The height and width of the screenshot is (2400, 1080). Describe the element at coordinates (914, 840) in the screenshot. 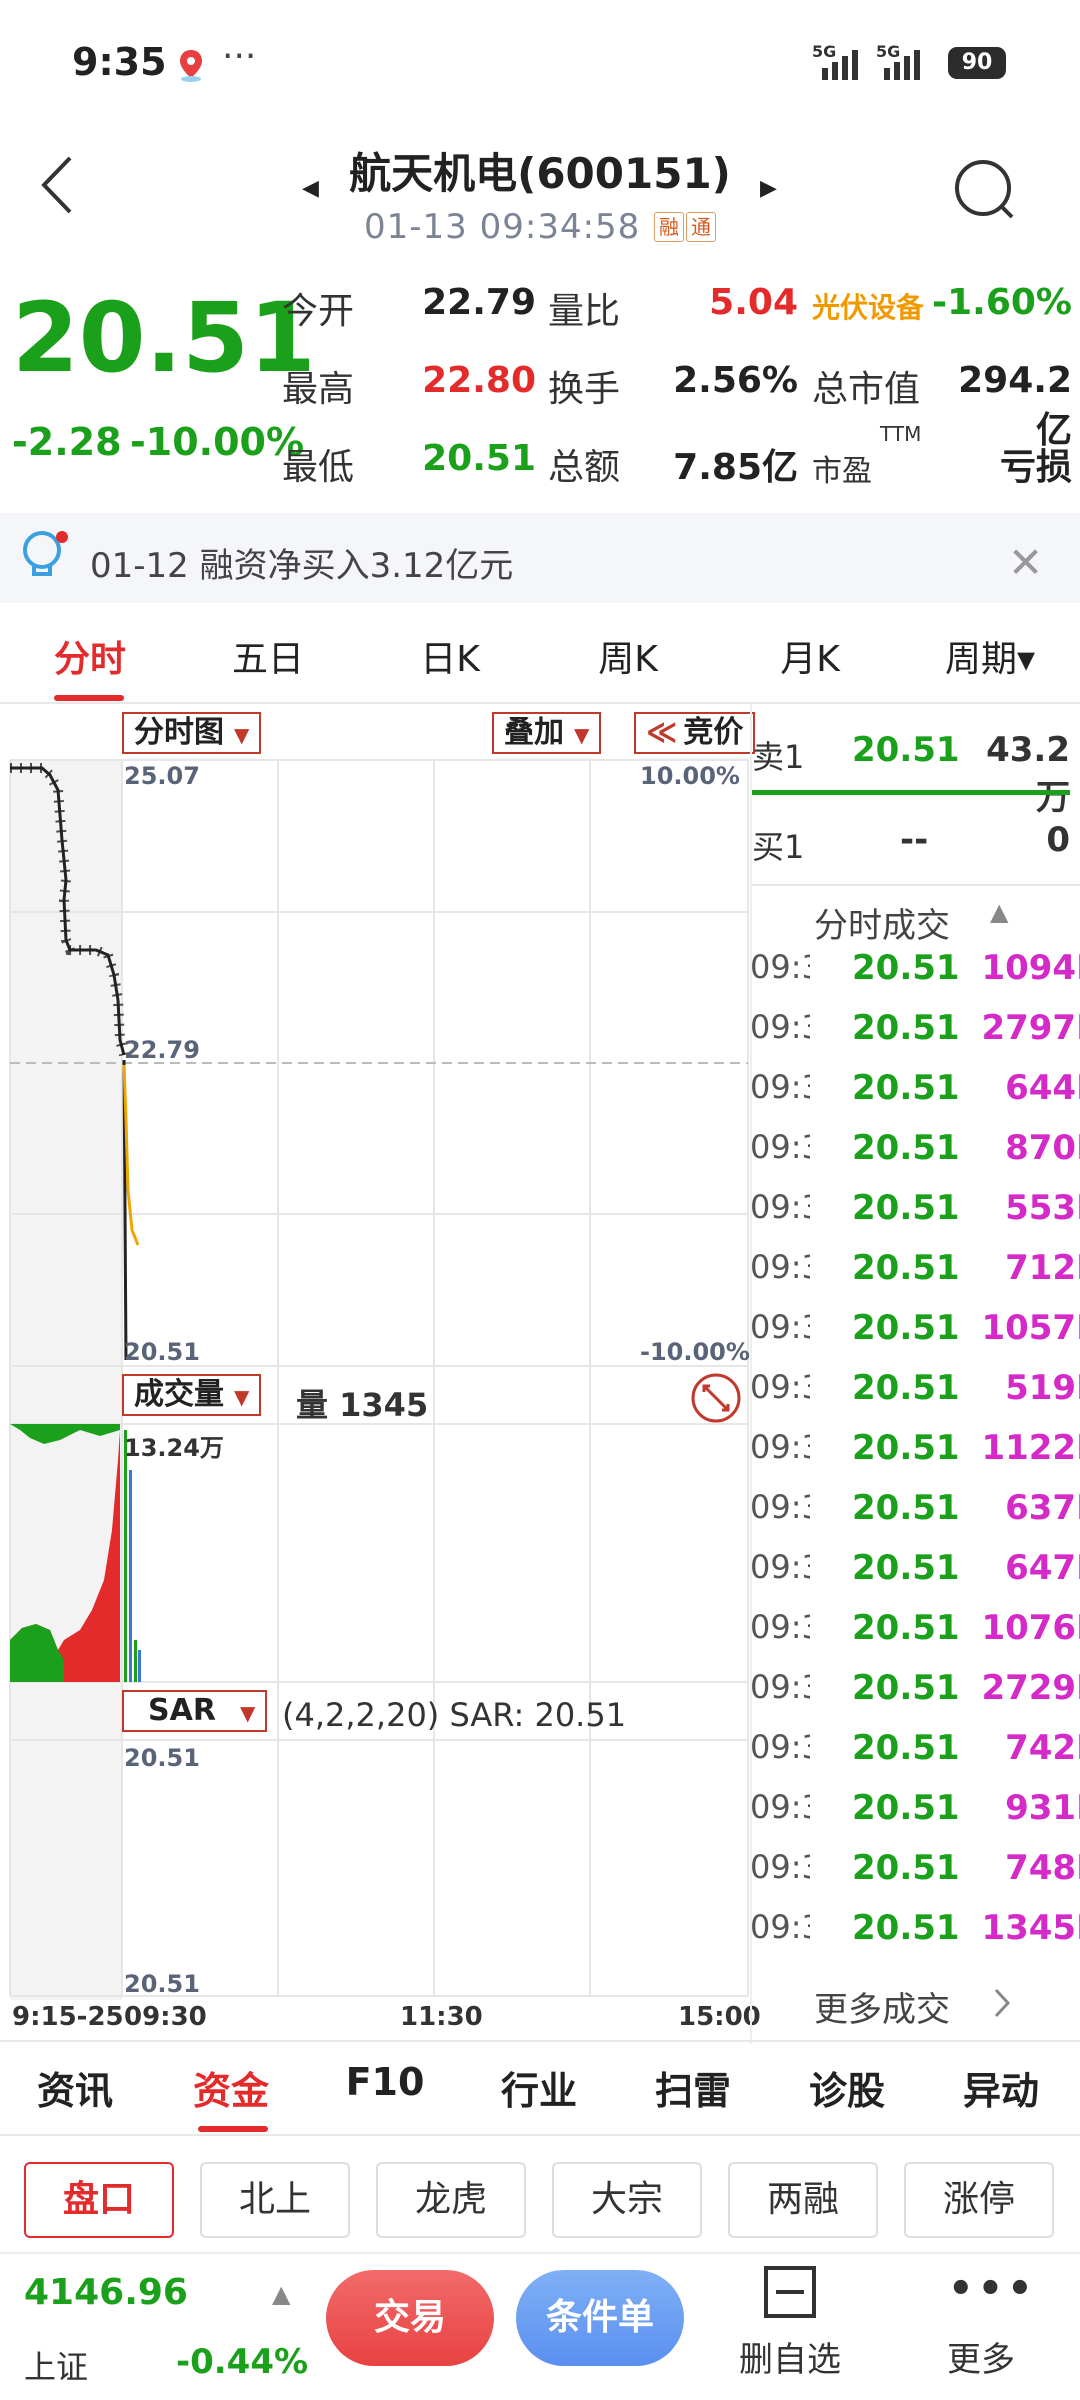

I see `buy1-price: --` at that location.